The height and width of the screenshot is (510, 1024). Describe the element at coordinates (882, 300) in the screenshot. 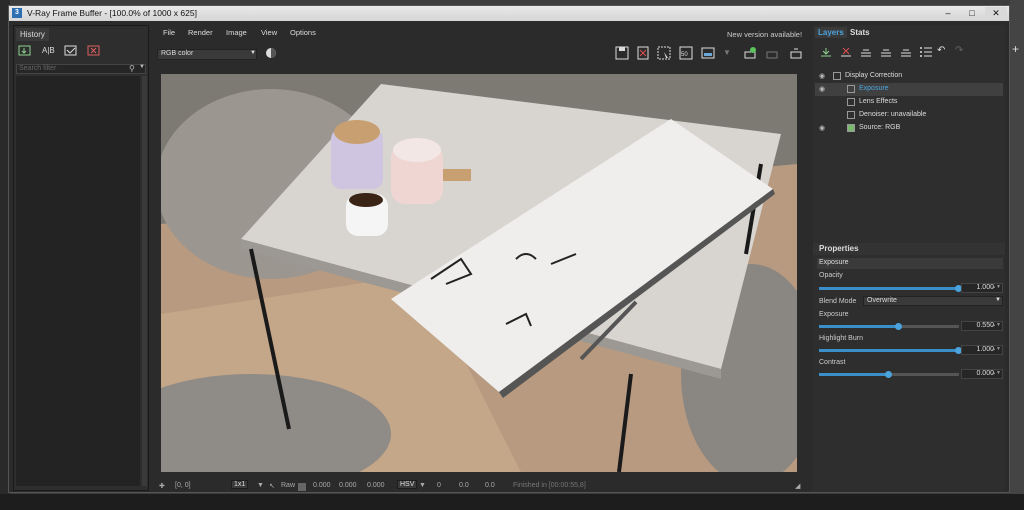

I see `blend-mode-value: Overwrite` at that location.